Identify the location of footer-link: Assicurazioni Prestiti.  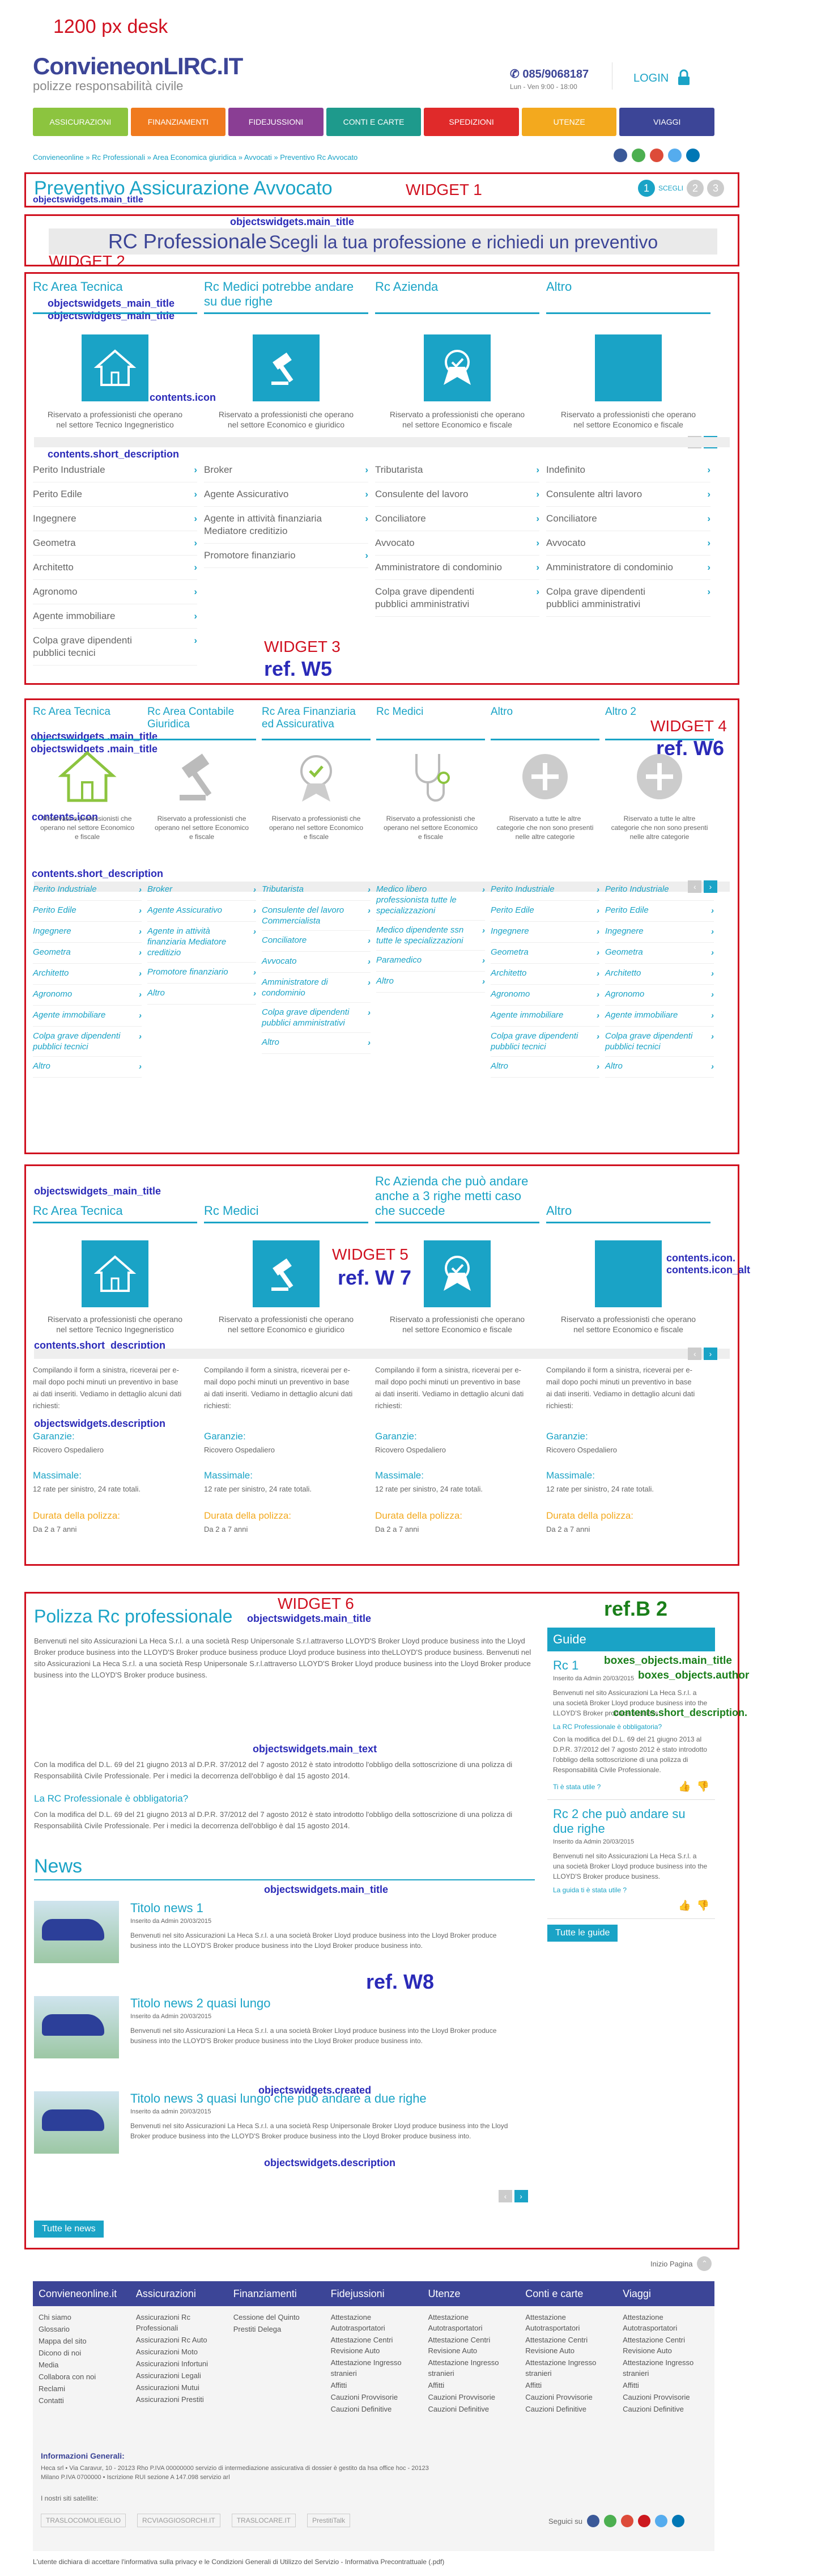
(179, 2399).